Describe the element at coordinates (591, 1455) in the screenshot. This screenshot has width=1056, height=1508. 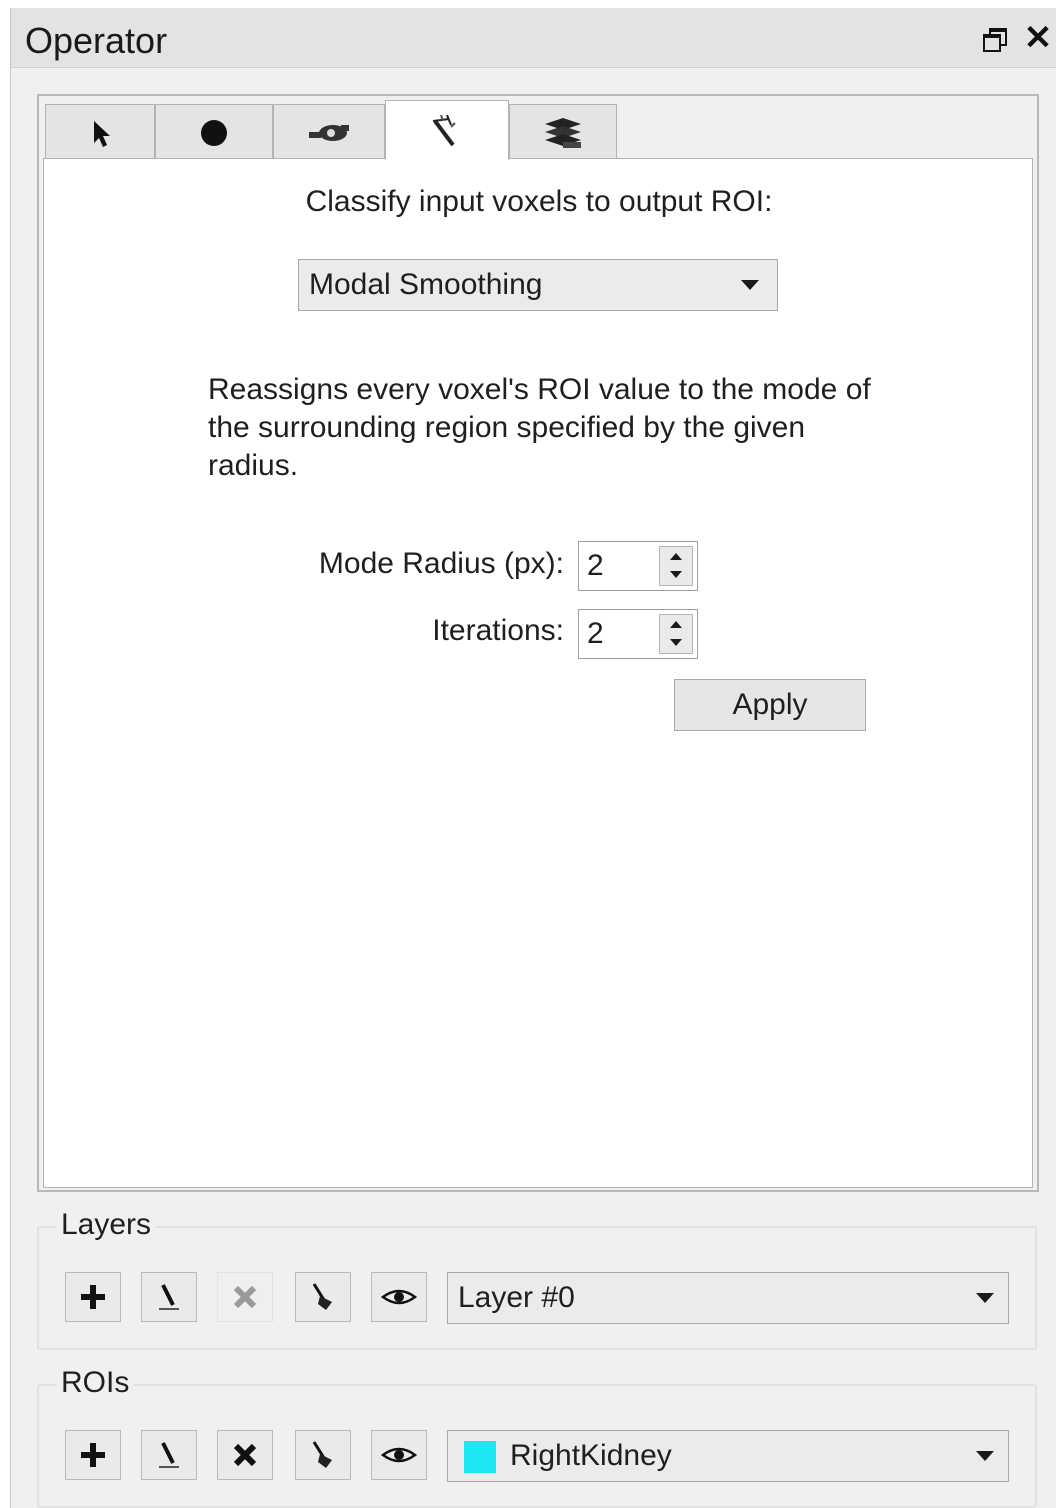
I see `roi-select-value: RightKidney` at that location.